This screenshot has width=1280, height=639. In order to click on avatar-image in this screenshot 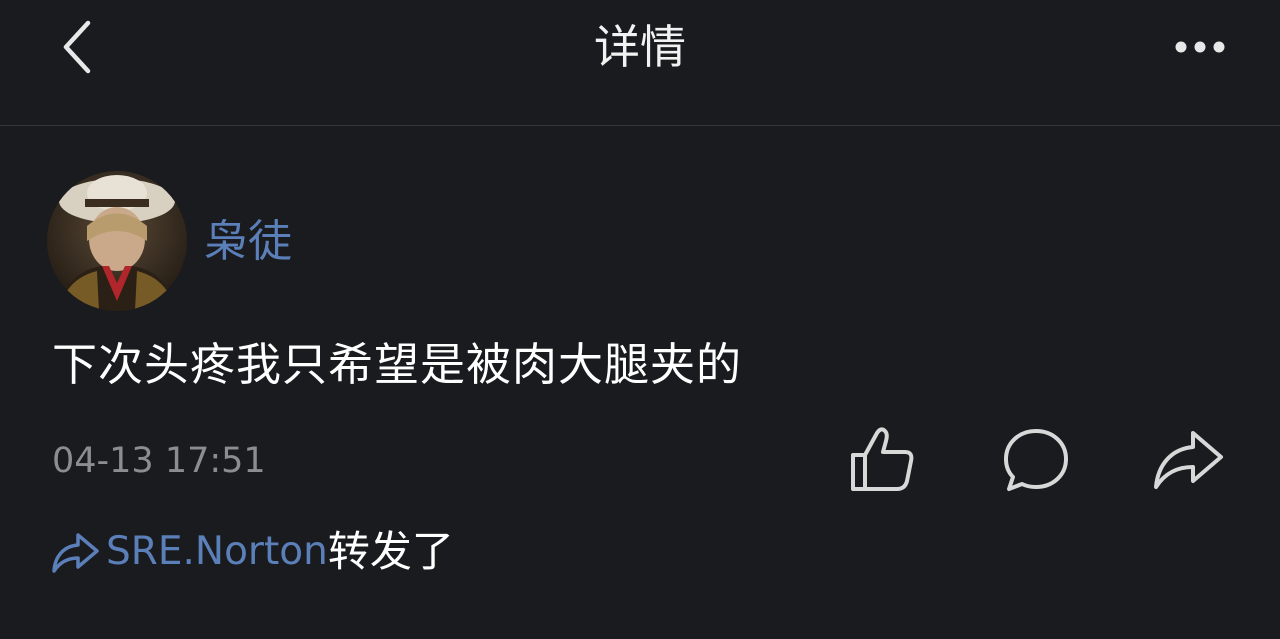, I will do `click(117, 243)`.